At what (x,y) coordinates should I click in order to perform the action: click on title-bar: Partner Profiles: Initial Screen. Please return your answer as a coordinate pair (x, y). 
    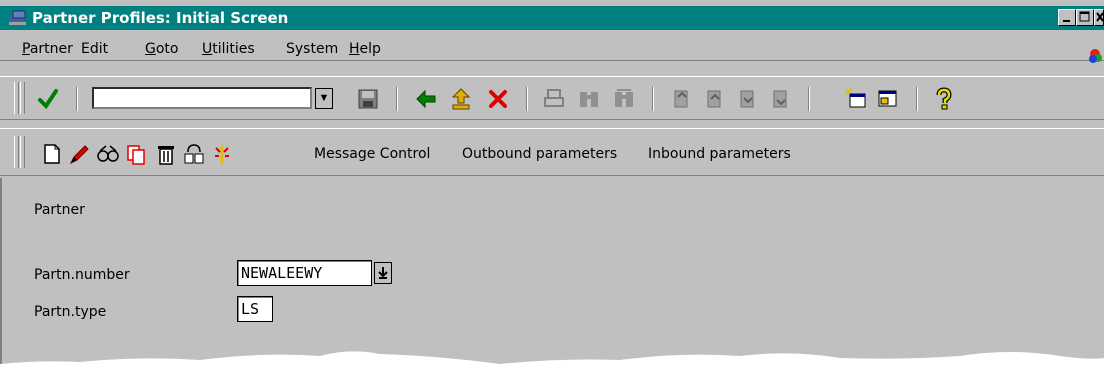
    Looking at the image, I should click on (552, 18).